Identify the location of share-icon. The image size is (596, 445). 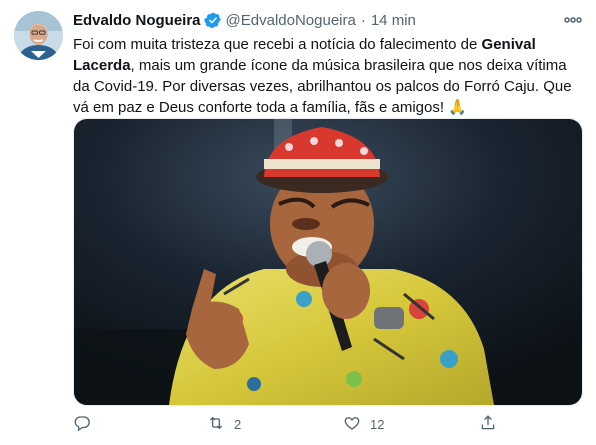
(488, 424).